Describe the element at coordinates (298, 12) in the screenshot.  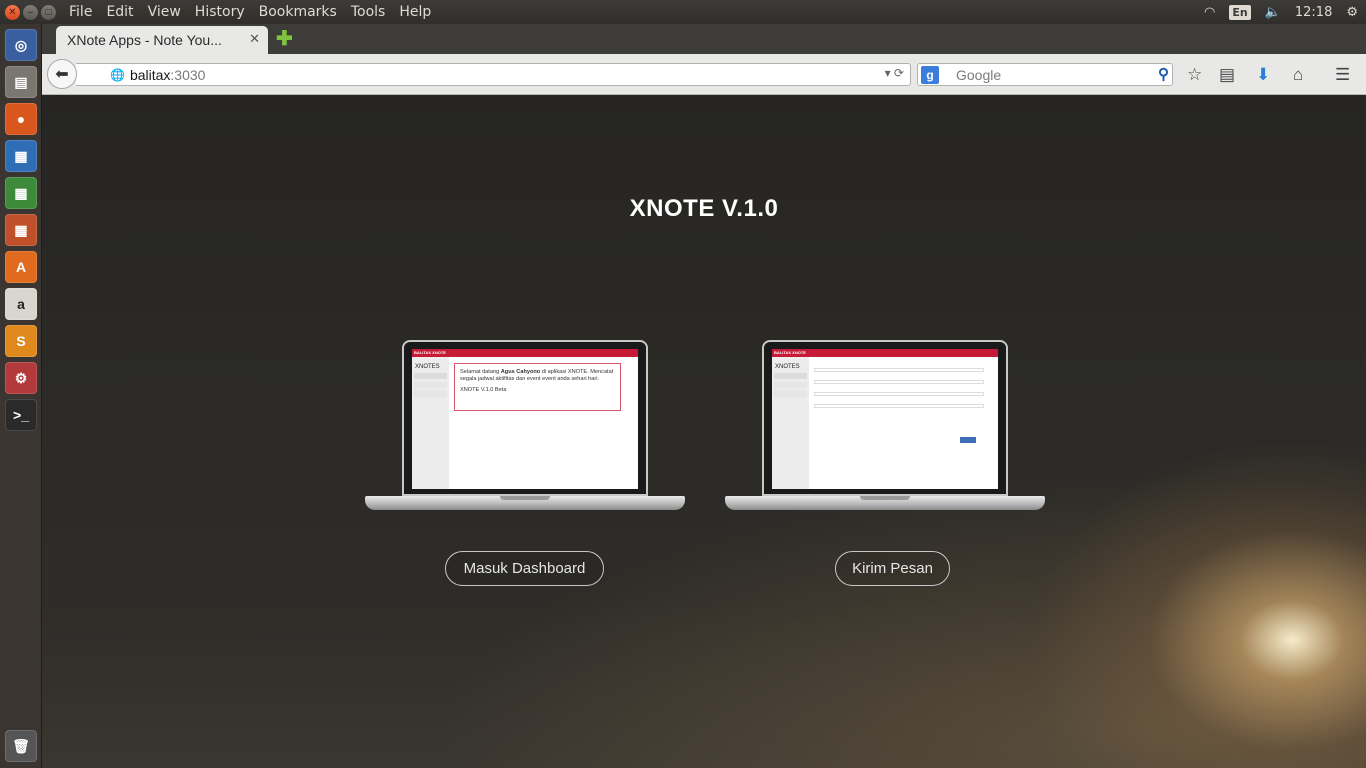
I see `menu-bookmarks: Bookmarks` at that location.